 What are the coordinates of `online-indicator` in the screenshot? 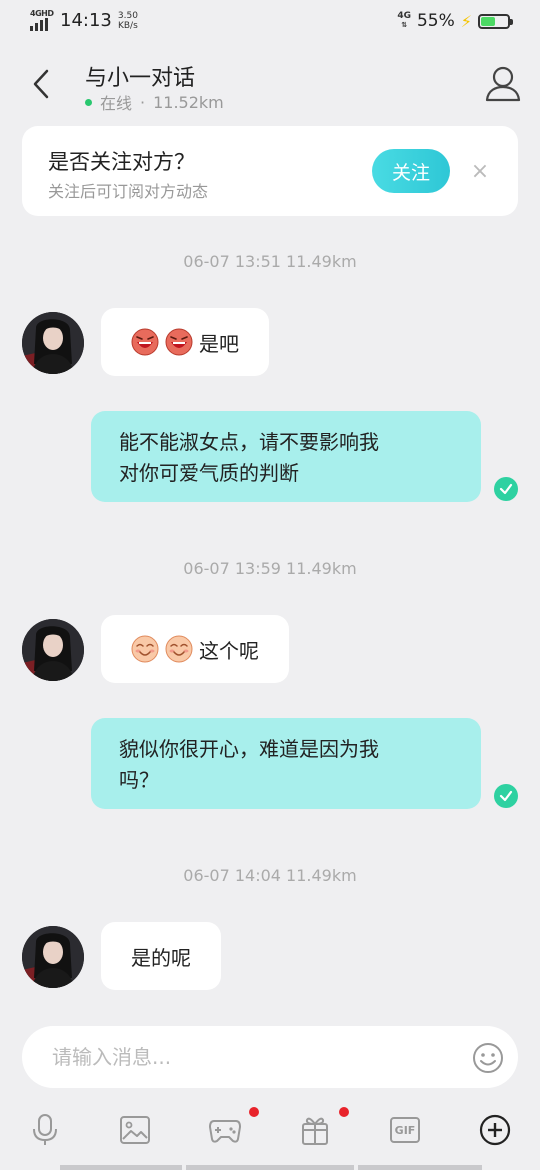 It's located at (88, 102).